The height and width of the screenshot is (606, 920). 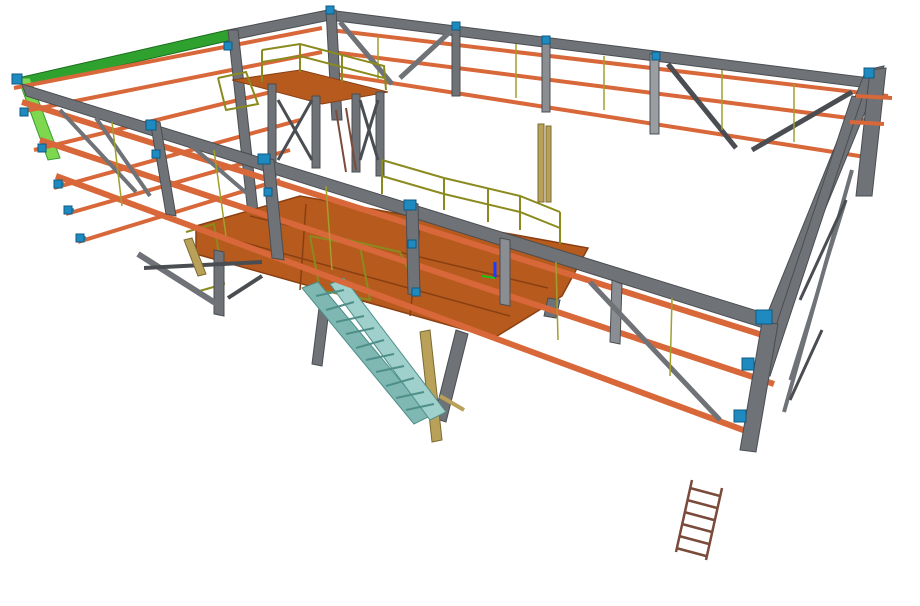 What do you see at coordinates (759, 387) in the screenshot?
I see `right-corner-column` at bounding box center [759, 387].